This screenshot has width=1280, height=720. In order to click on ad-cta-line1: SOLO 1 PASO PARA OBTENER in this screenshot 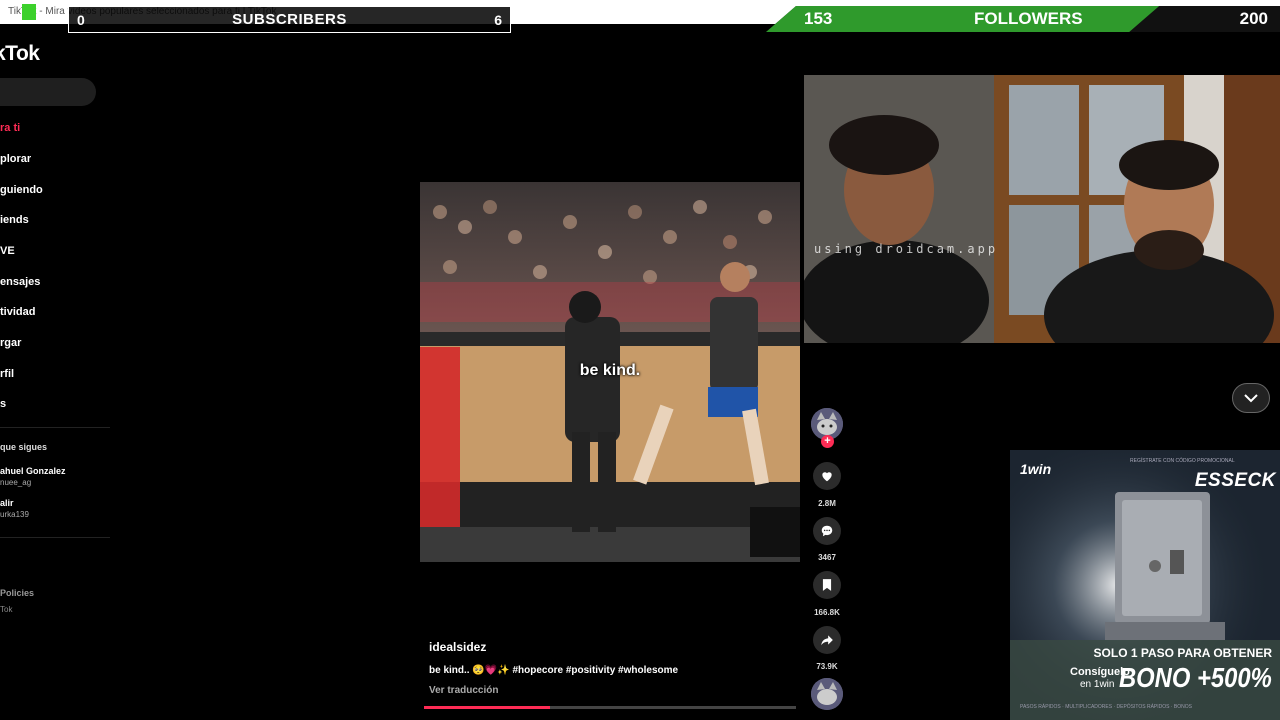, I will do `click(1182, 653)`.